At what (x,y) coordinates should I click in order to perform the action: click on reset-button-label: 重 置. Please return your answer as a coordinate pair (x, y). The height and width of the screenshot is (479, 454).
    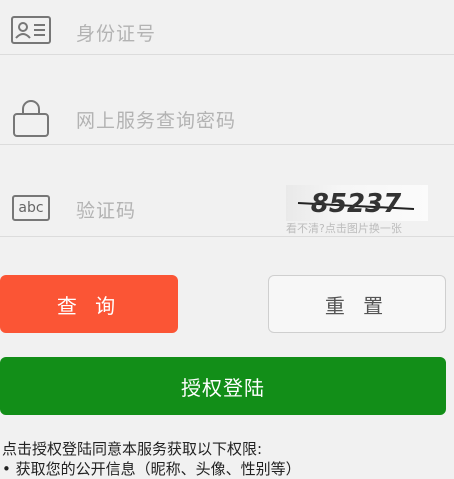
    Looking at the image, I should click on (357, 305).